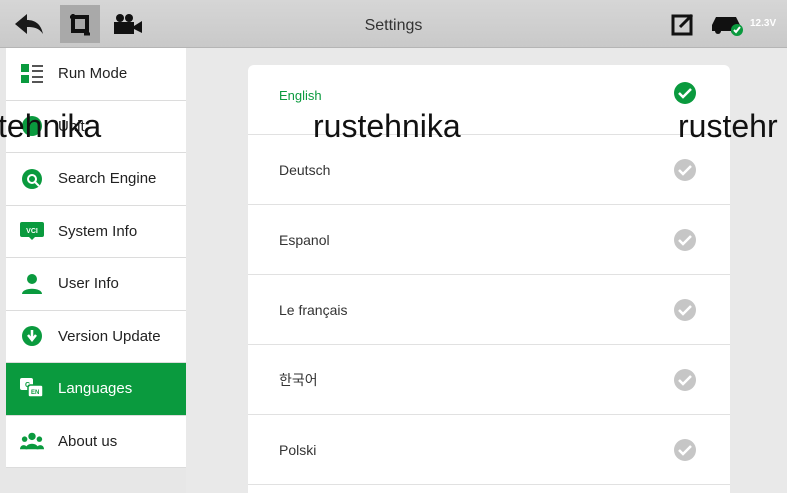 The image size is (787, 493). I want to click on edit-icon, so click(683, 24).